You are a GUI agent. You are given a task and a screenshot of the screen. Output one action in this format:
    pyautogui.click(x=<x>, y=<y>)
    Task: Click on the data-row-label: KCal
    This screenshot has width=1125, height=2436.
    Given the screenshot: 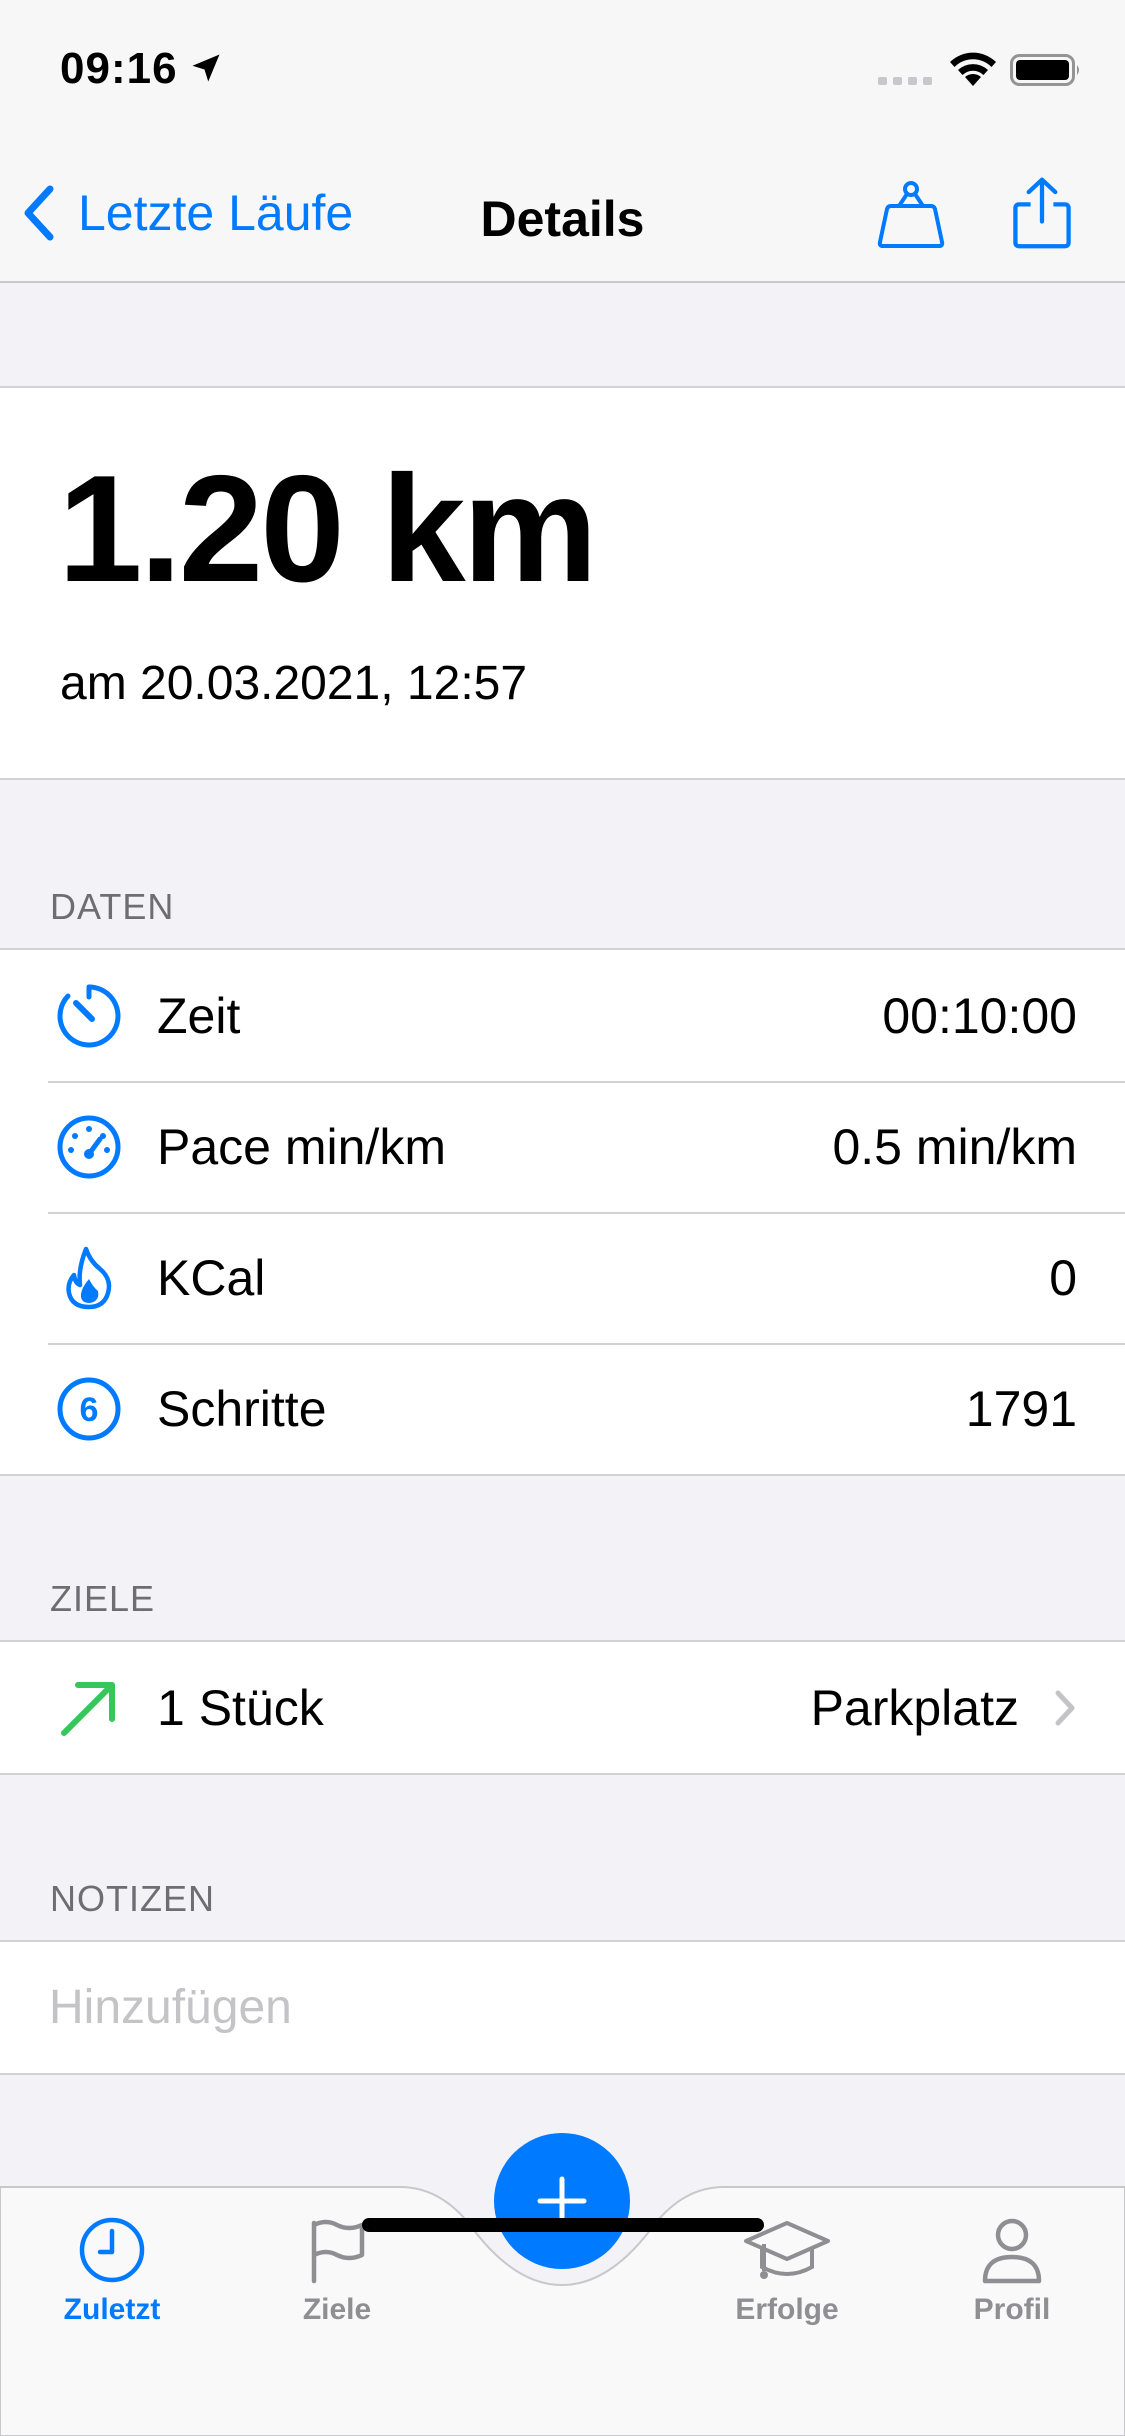 What is the action you would take?
    pyautogui.click(x=211, y=1277)
    